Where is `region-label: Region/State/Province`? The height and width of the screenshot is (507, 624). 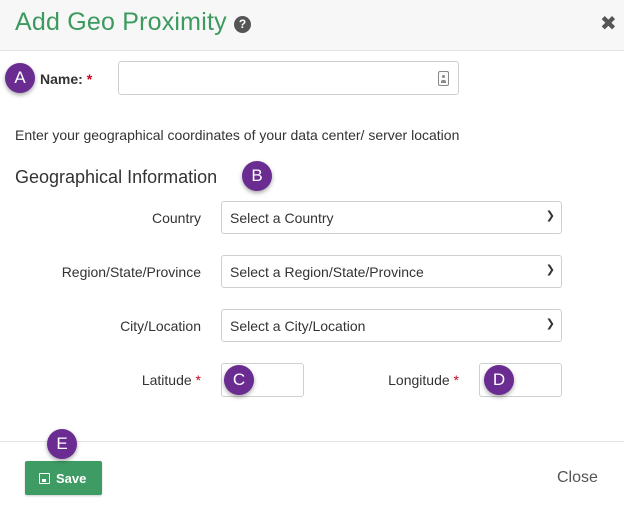
region-label: Region/State/Province is located at coordinates (131, 272).